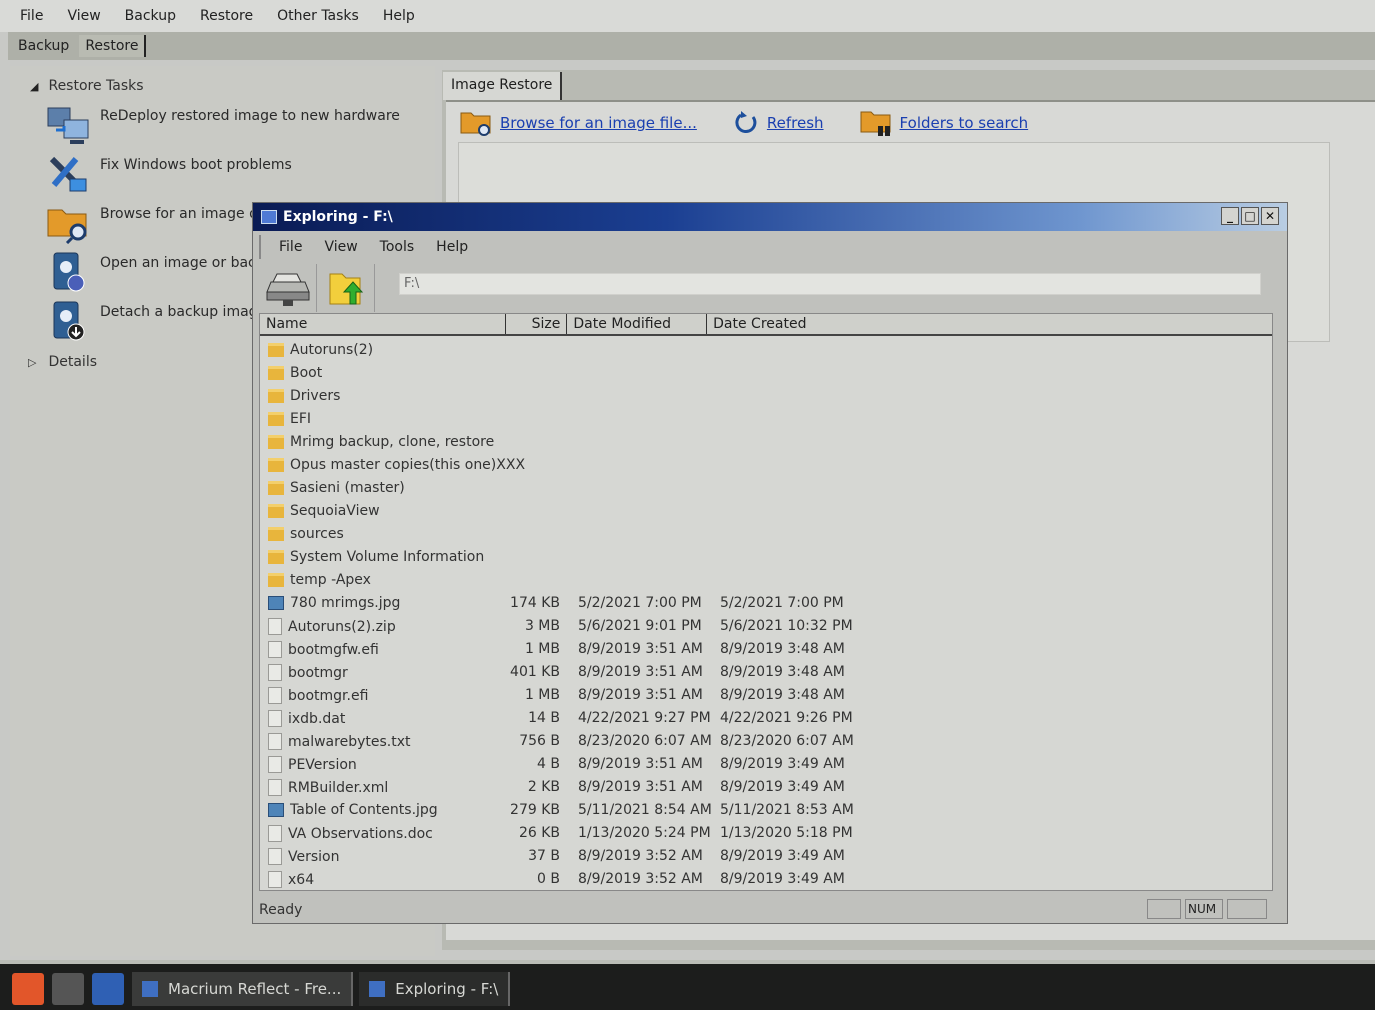 This screenshot has height=1010, width=1375. I want to click on task-browse-image: Browse for an image or, so click(154, 223).